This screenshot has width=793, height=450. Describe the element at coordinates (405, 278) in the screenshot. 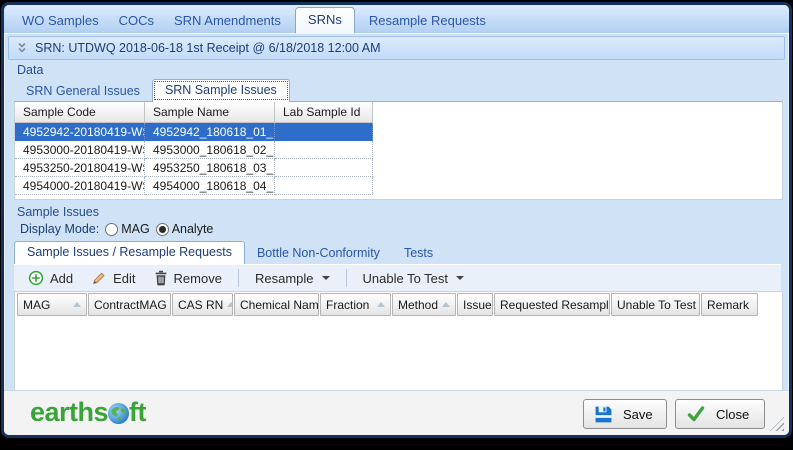

I see `unable-to-test-button-label: Unable To Test` at that location.